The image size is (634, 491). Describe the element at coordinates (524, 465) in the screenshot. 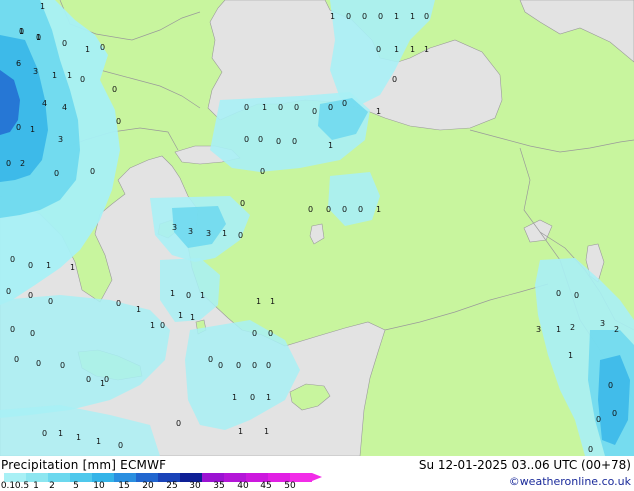

I see `forecast-date: Su 12-01-2025 03..06 UTC (00+78)` at that location.